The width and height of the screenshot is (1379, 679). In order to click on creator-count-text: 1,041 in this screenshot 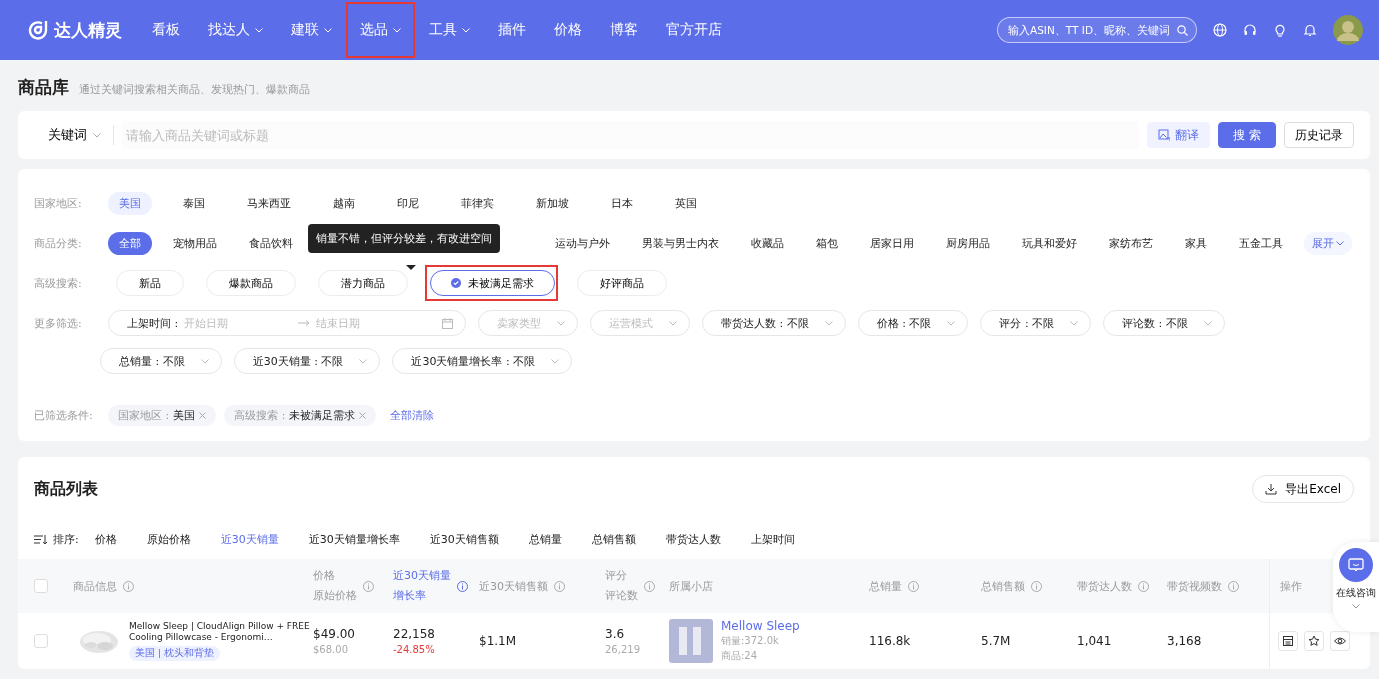, I will do `click(1094, 641)`.